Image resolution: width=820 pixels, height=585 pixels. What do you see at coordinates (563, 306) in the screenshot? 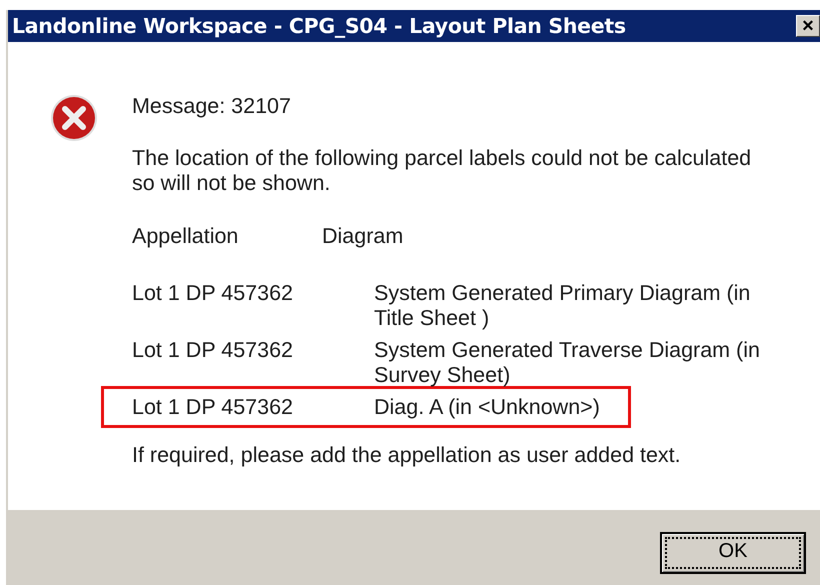
I see `diagram-text: System Generated Primary Diagram (in Title Sheet )` at bounding box center [563, 306].